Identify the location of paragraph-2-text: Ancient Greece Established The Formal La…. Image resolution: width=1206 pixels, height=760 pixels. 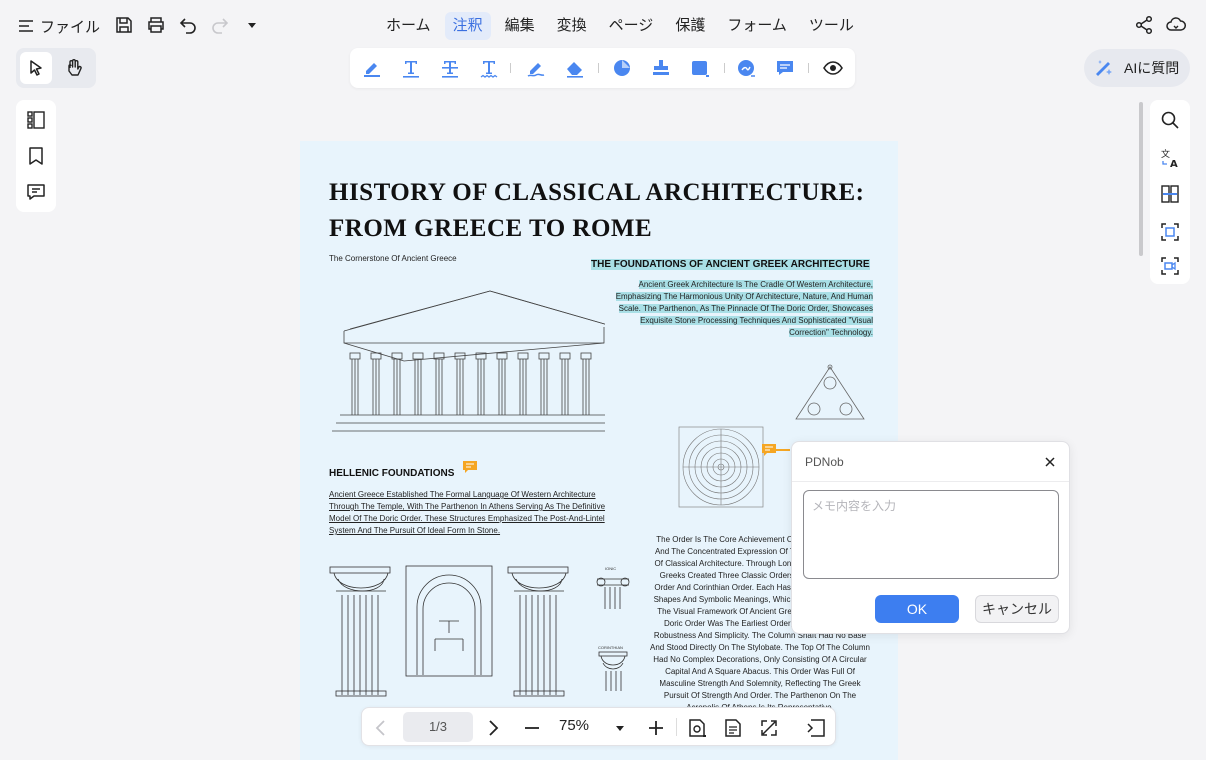
(467, 512).